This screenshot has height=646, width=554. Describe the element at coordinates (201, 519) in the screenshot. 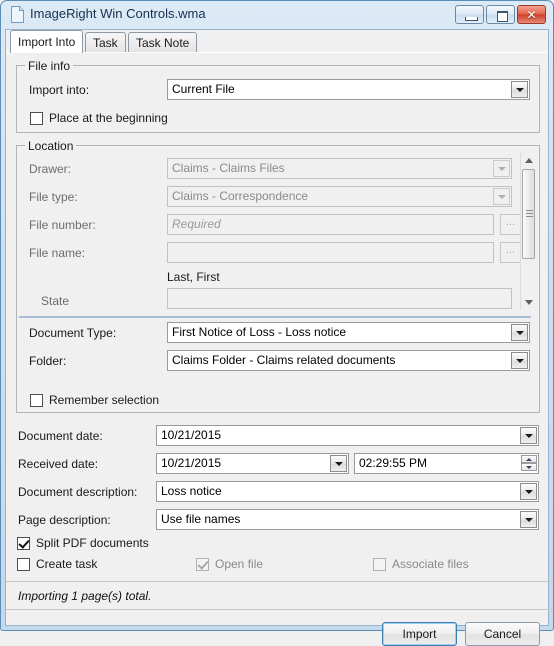

I see `page-description-value: Use file names` at that location.